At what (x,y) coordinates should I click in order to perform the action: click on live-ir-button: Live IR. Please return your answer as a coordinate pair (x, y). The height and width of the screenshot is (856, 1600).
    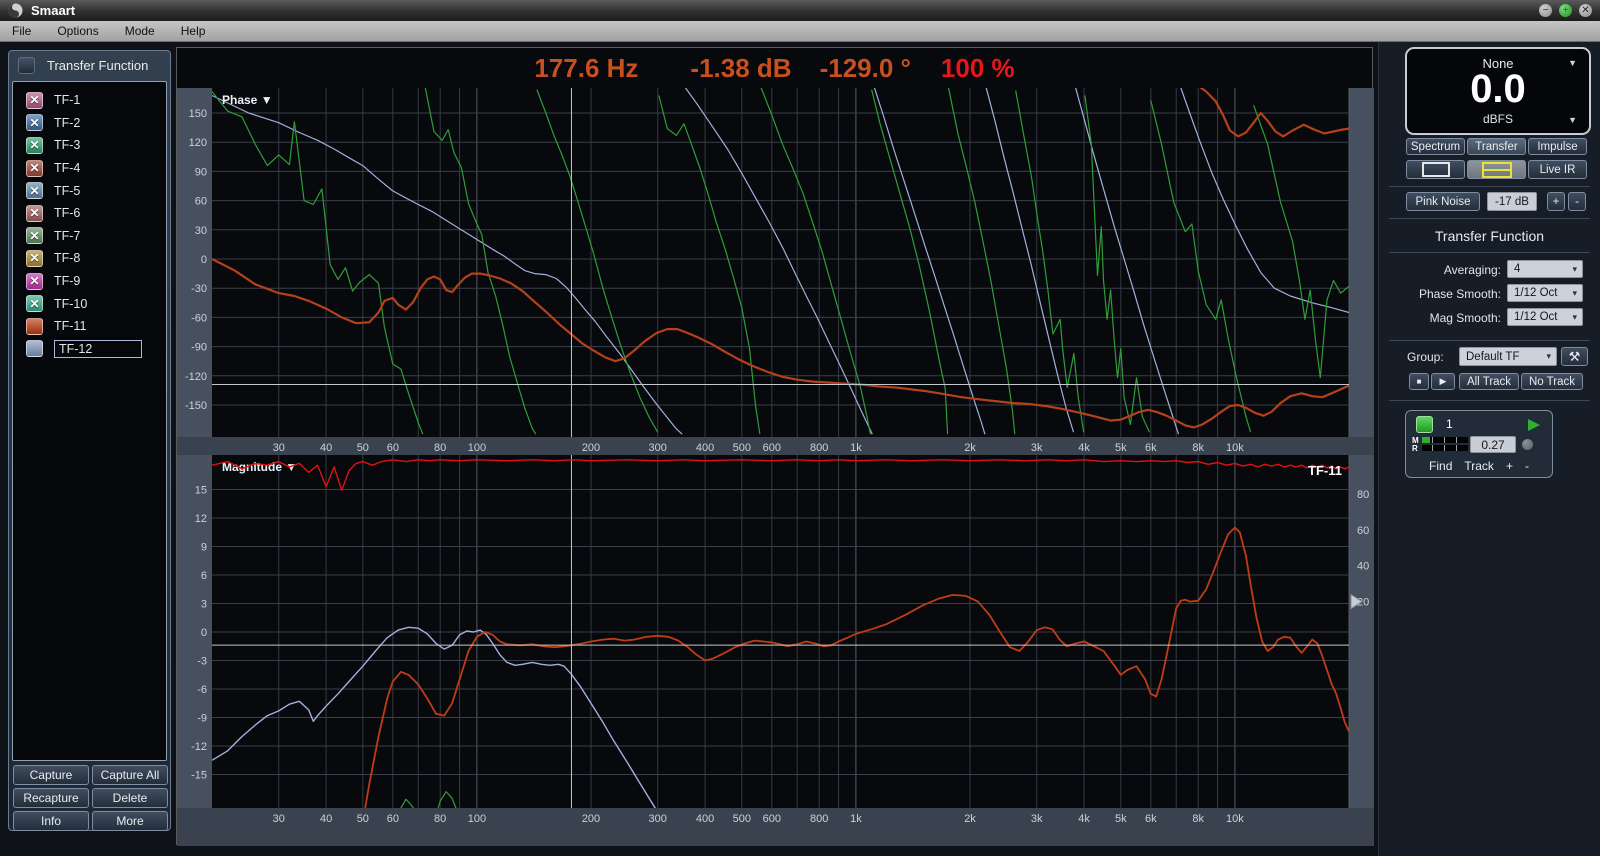
    Looking at the image, I should click on (1557, 169).